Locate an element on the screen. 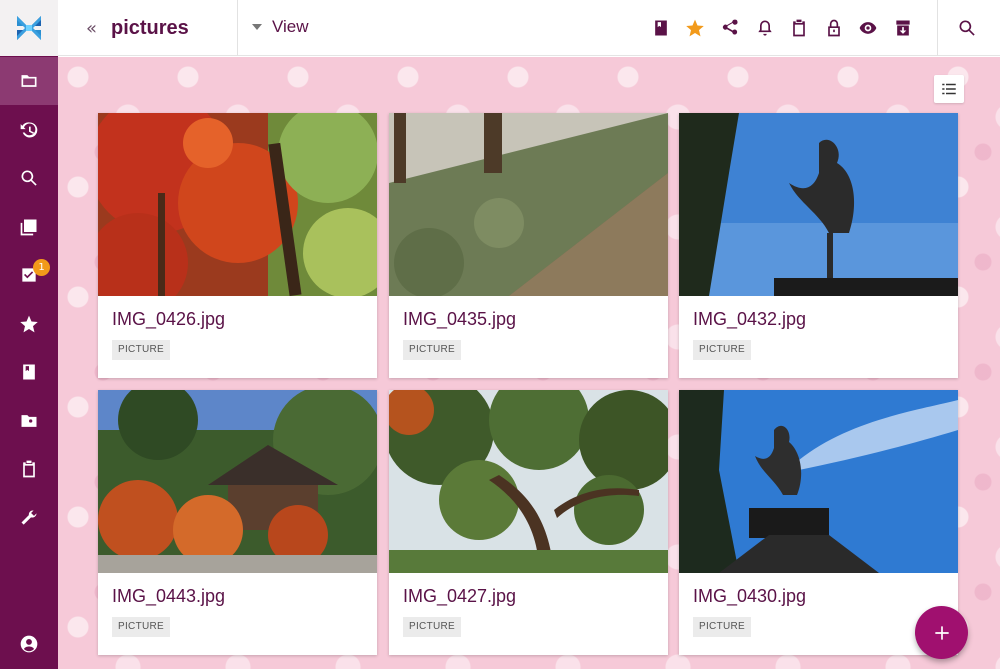  list-view-toggle is located at coordinates (949, 89).